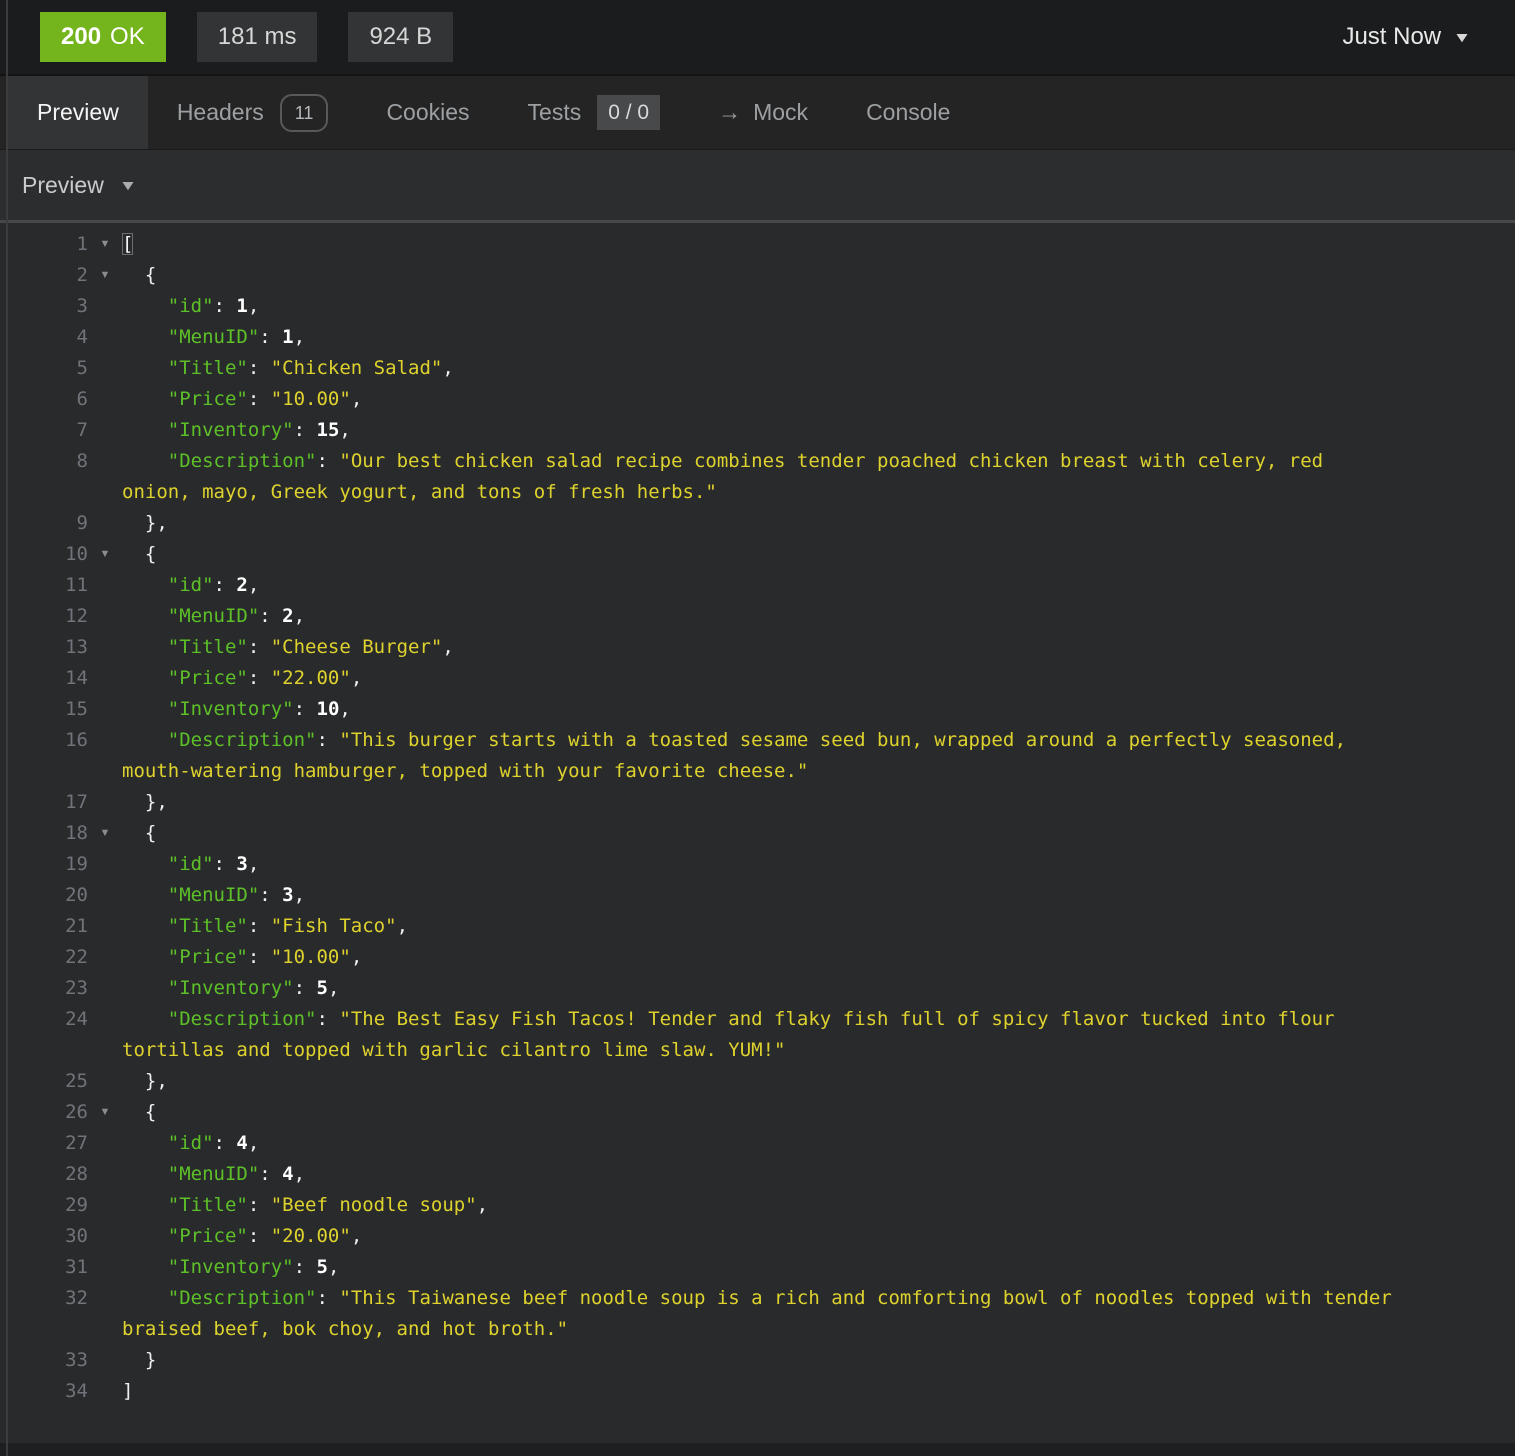 Image resolution: width=1515 pixels, height=1456 pixels. I want to click on line-number: 4, so click(82, 337).